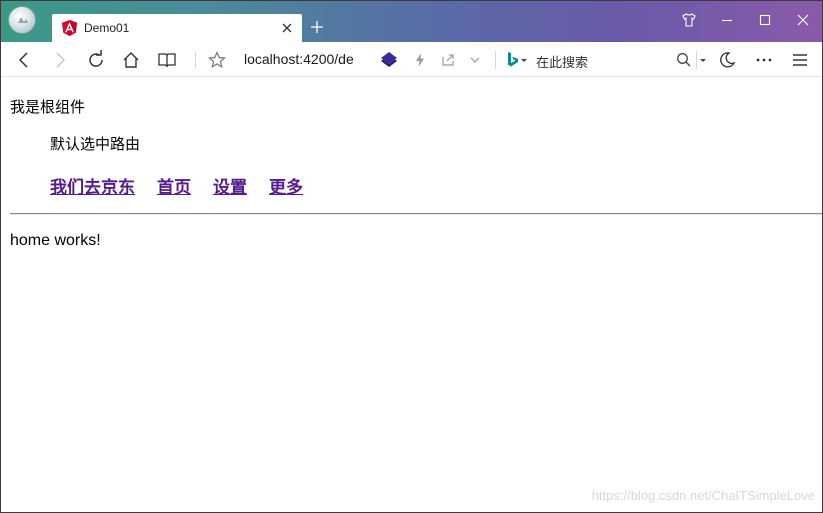  I want to click on minimize-icon, so click(727, 20).